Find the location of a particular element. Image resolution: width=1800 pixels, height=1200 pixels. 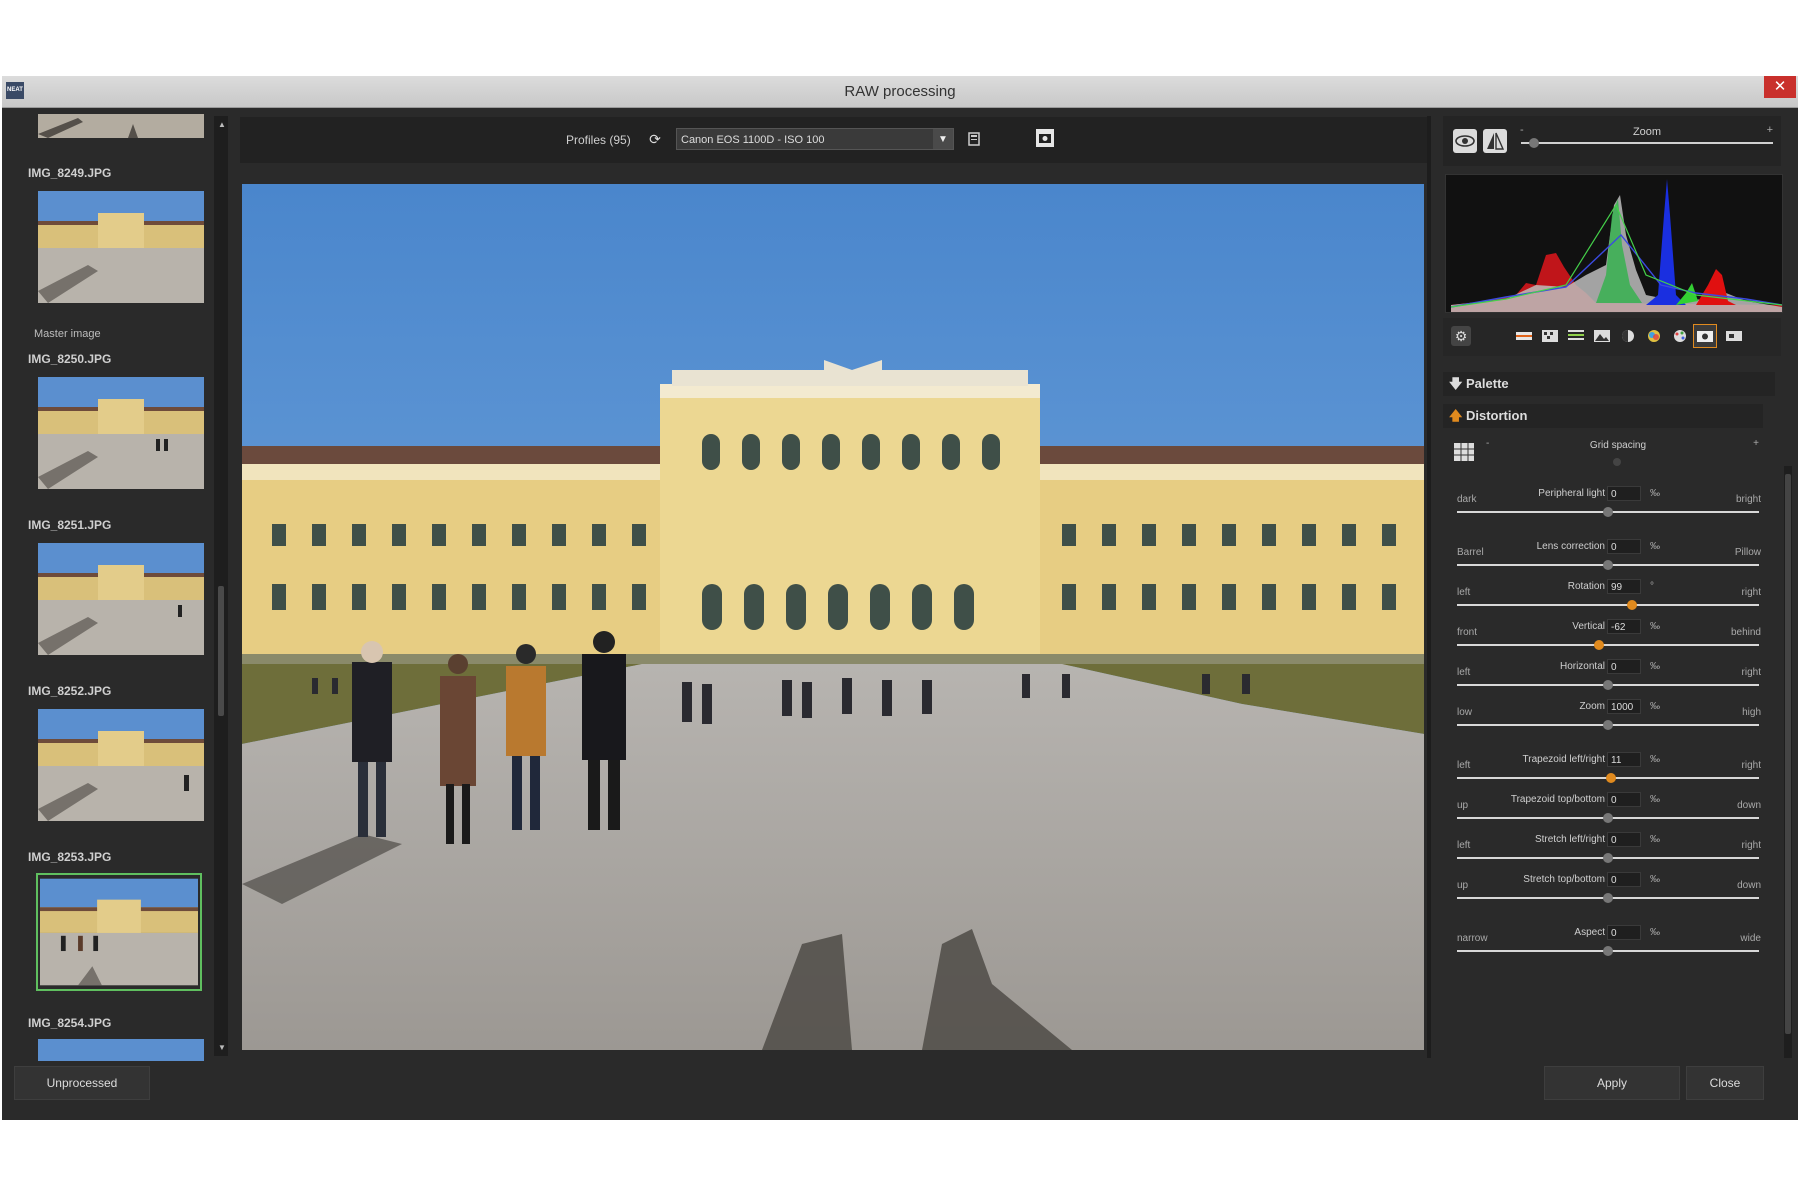

profile-selected-value: Canon EOS 1100D - ISO 100 is located at coordinates (753, 140).